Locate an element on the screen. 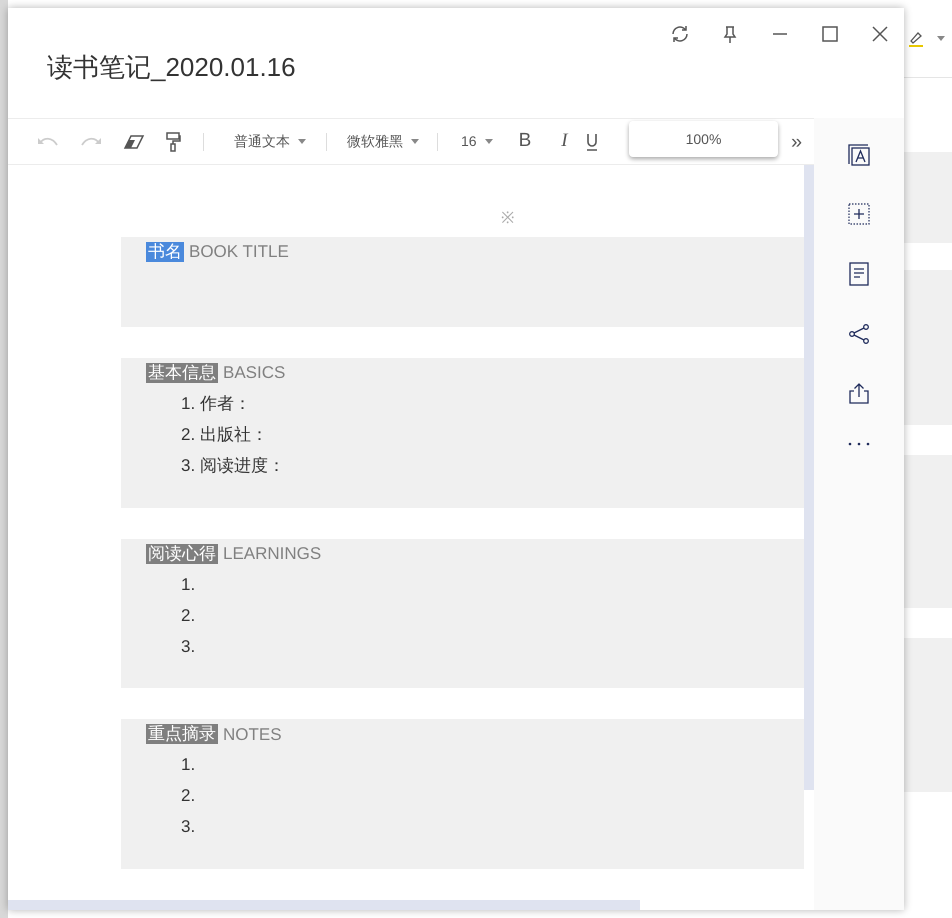 The width and height of the screenshot is (952, 918). eraser-icon is located at coordinates (134, 142).